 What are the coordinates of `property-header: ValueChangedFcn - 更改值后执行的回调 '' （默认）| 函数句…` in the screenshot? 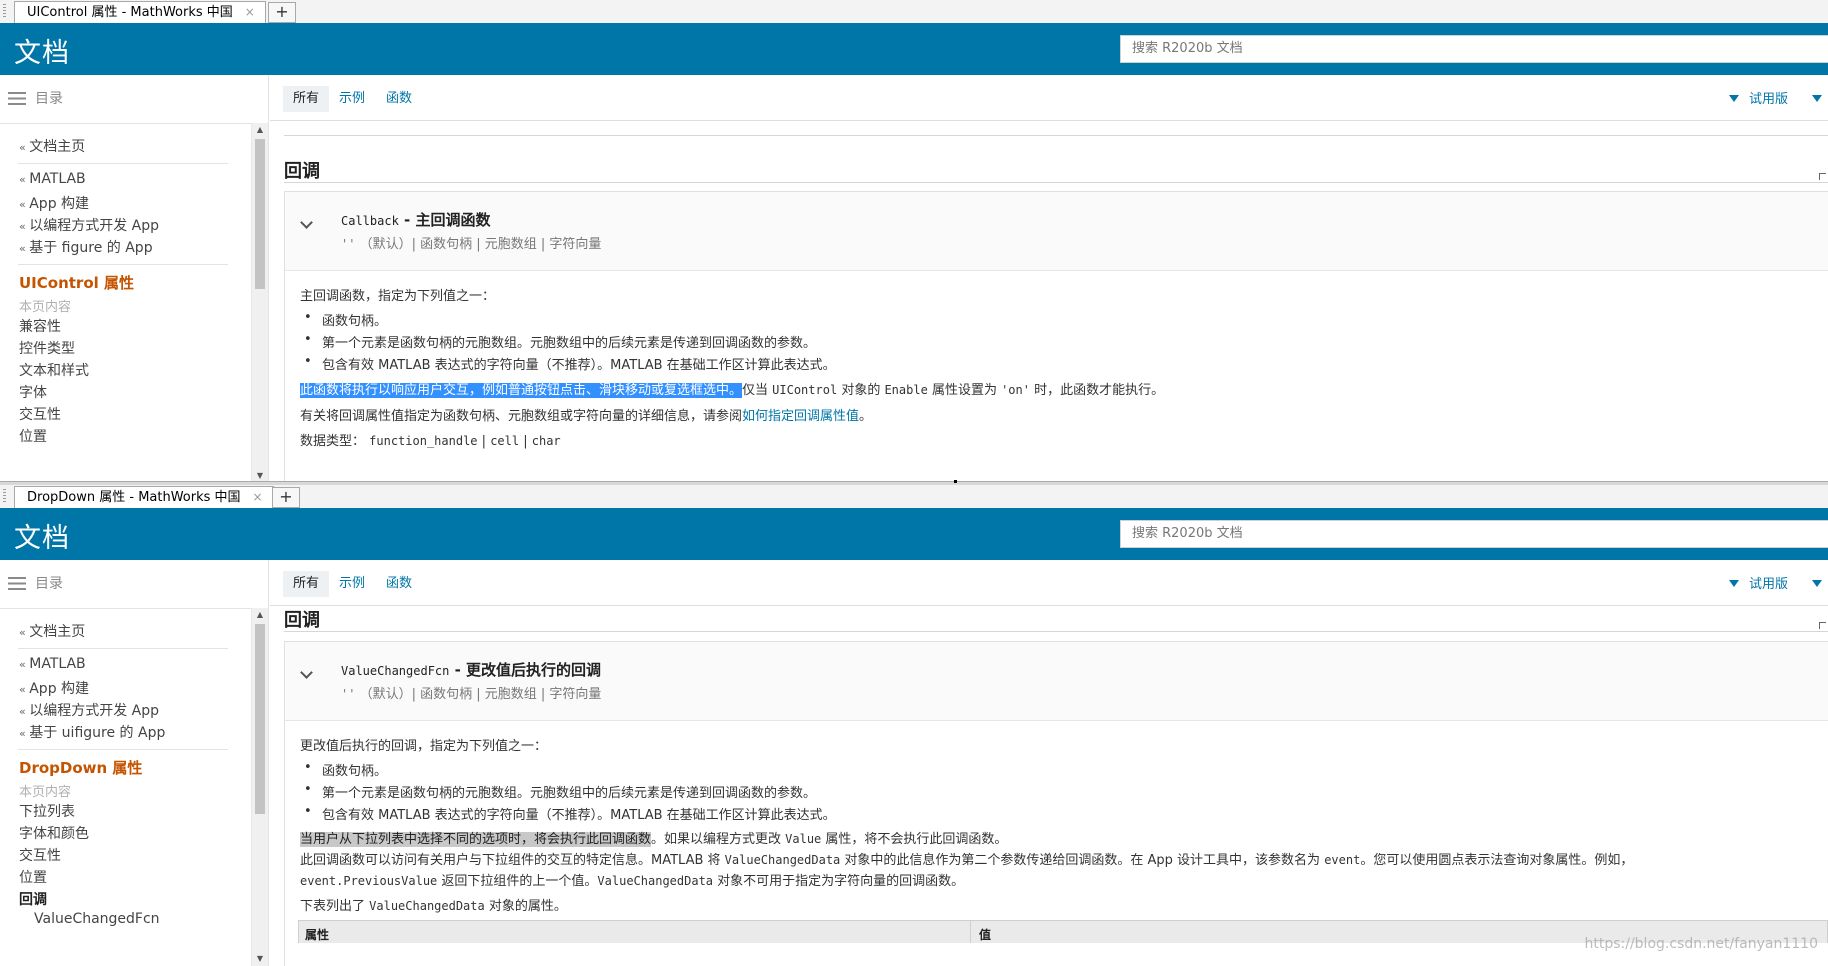 It's located at (1056, 681).